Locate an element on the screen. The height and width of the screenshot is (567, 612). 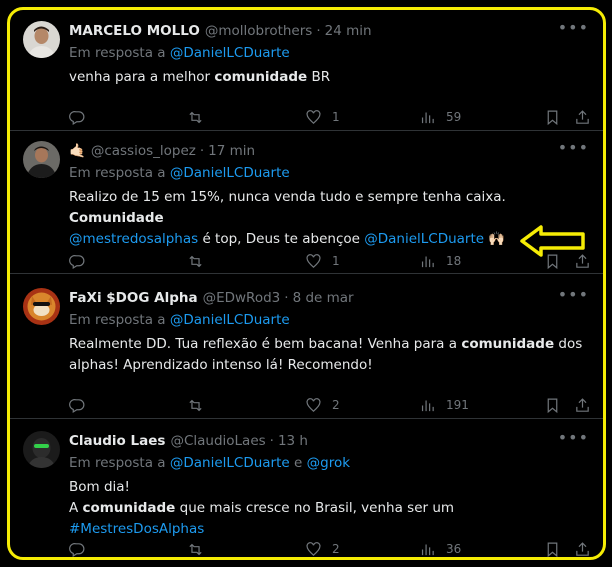
action-bar: 1 59 is located at coordinates (330, 117).